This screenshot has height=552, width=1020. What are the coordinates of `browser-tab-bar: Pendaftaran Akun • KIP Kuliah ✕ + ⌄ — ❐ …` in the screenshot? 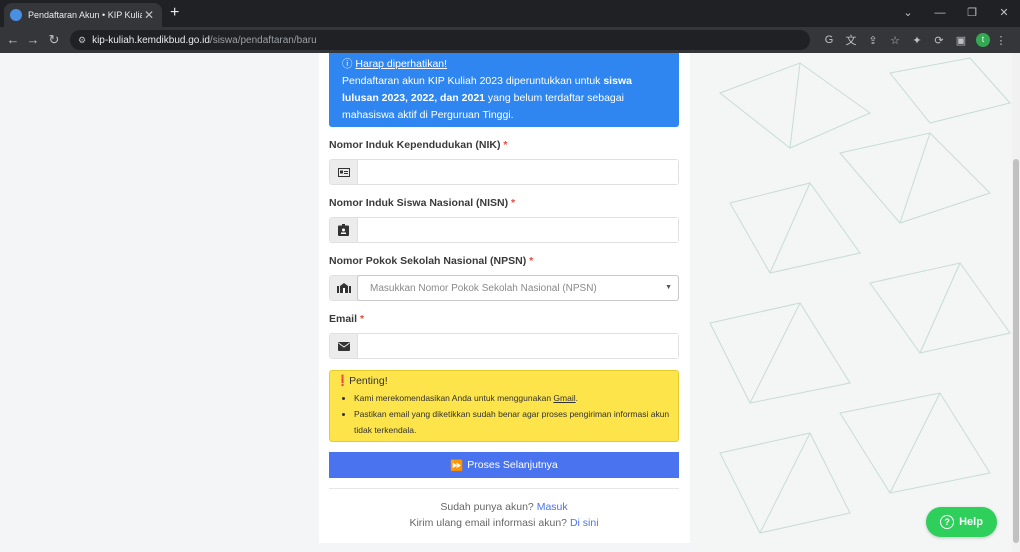 It's located at (510, 13).